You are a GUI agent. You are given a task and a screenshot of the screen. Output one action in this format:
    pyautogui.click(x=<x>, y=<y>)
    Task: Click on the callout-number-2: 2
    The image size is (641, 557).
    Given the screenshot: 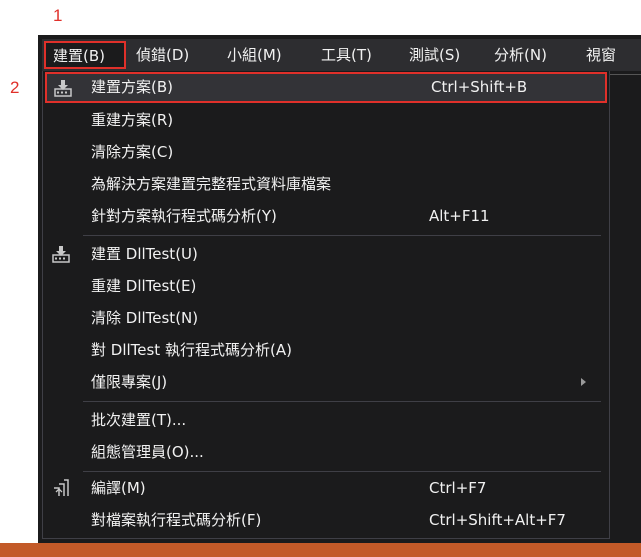 What is the action you would take?
    pyautogui.click(x=15, y=87)
    